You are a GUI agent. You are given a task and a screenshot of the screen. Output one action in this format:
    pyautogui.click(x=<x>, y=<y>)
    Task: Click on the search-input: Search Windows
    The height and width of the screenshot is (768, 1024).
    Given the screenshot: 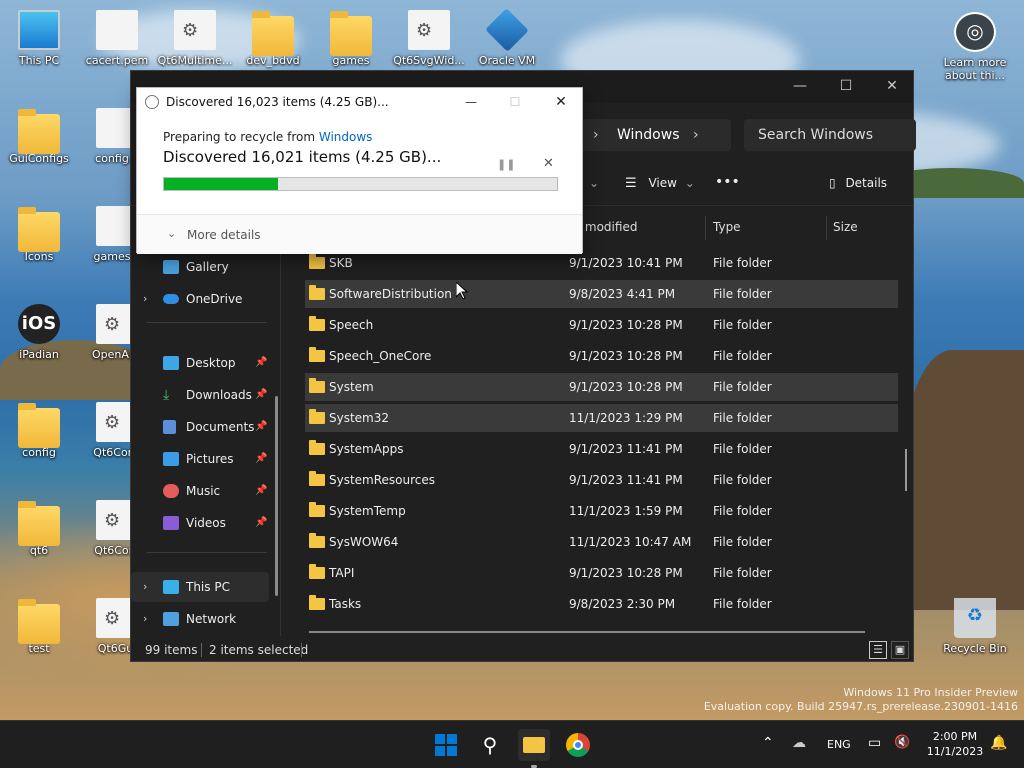 What is the action you would take?
    pyautogui.click(x=830, y=135)
    